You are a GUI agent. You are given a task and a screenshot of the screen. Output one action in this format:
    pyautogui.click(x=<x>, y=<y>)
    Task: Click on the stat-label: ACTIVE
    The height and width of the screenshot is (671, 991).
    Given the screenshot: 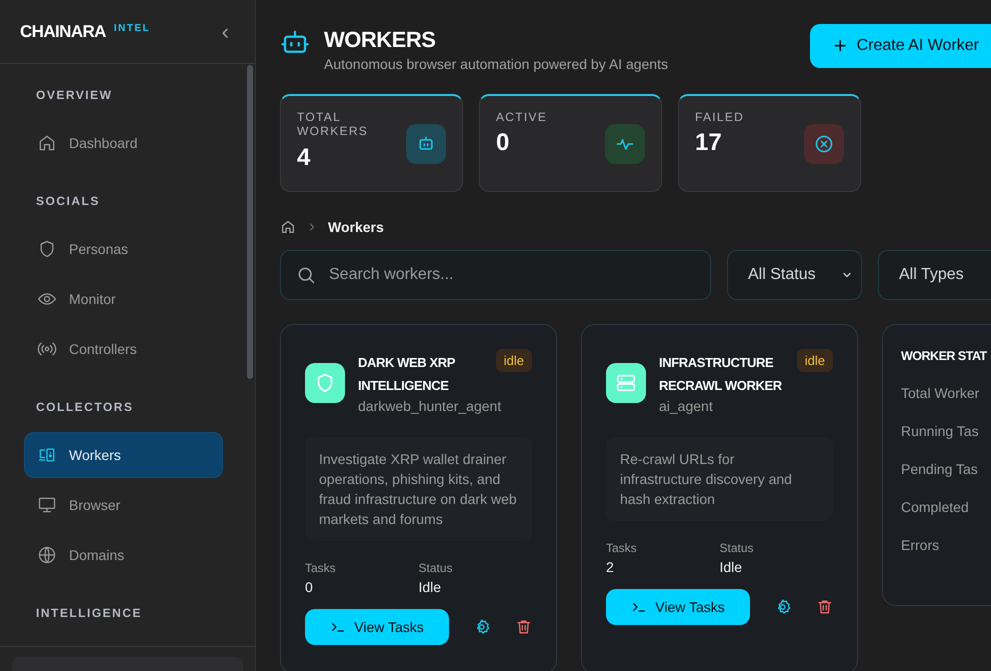 What is the action you would take?
    pyautogui.click(x=522, y=117)
    